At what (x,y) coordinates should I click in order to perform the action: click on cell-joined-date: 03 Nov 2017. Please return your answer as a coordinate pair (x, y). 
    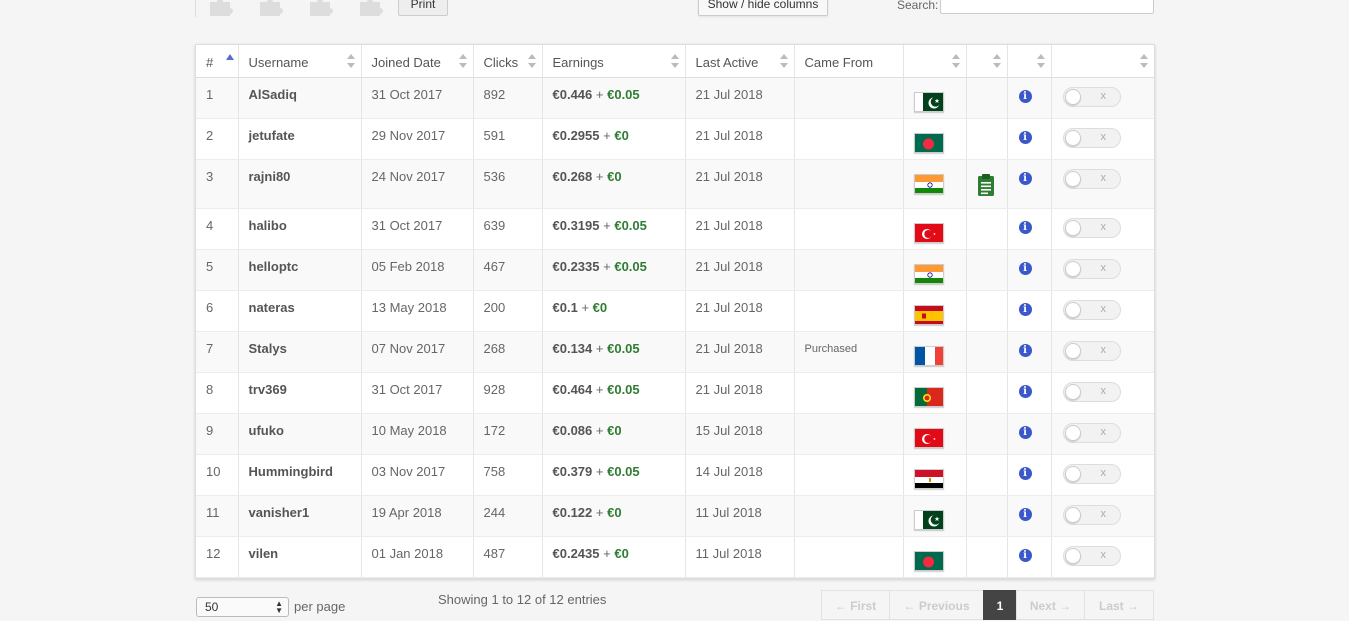
    Looking at the image, I should click on (417, 475).